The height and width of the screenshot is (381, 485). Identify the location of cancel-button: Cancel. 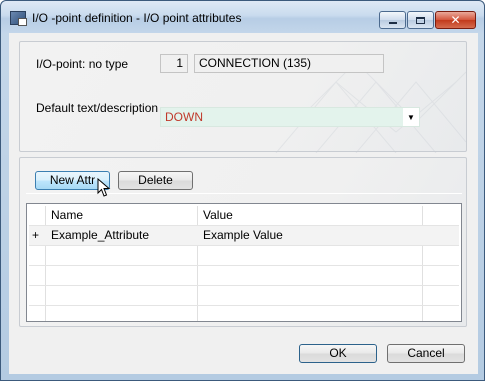
(426, 353).